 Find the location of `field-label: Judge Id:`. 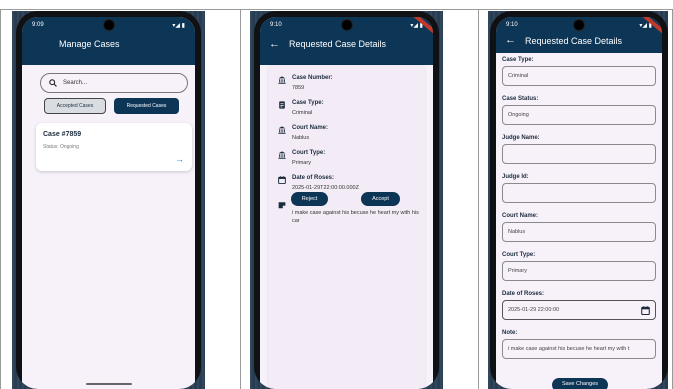

field-label: Judge Id: is located at coordinates (515, 177).